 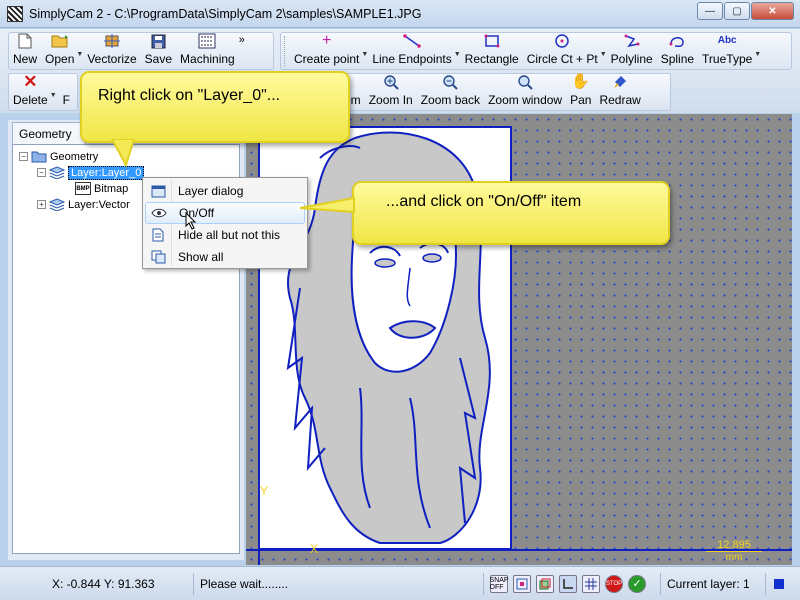 What do you see at coordinates (734, 551) in the screenshot?
I see `dimension-readout: 12.895 mm` at bounding box center [734, 551].